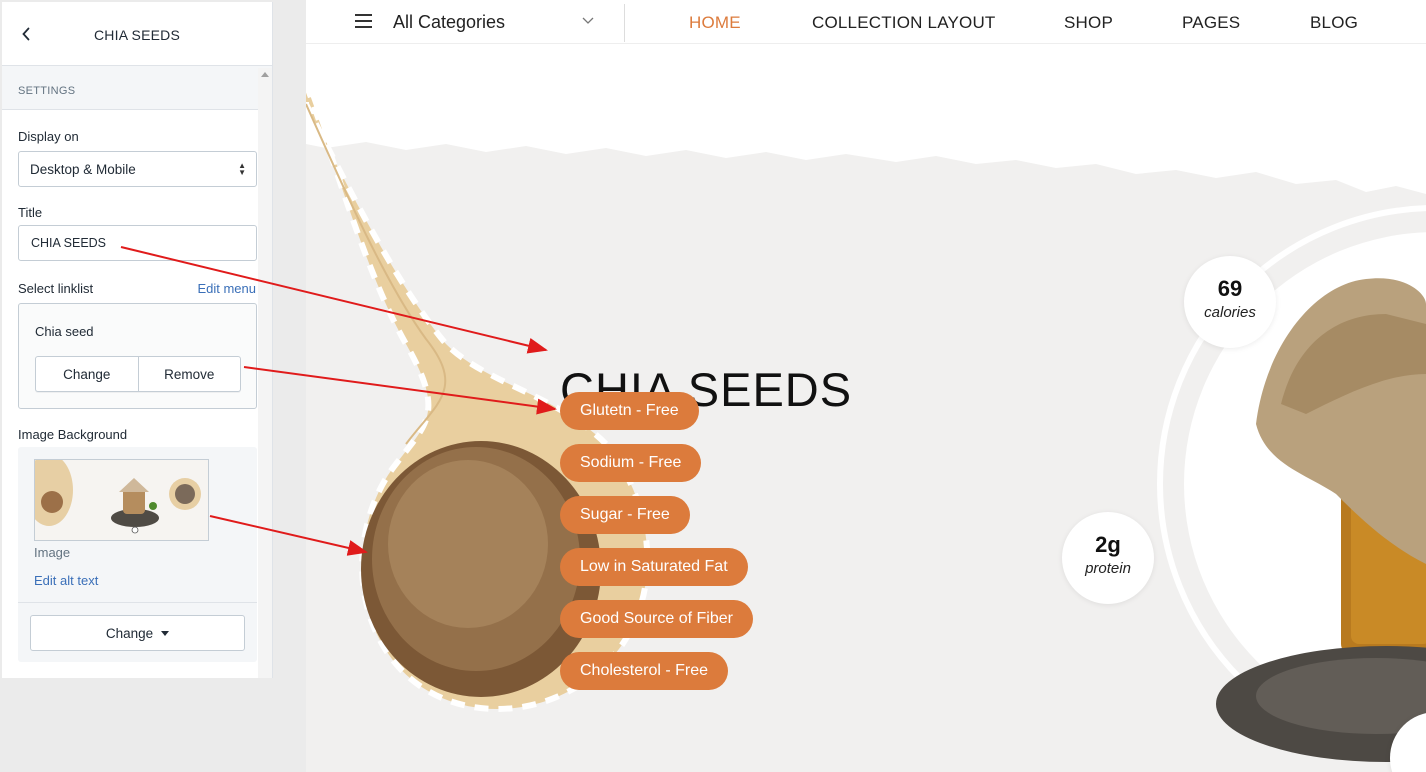 This screenshot has height=772, width=1426. What do you see at coordinates (1088, 23) in the screenshot?
I see `nav-shop: SHOP` at bounding box center [1088, 23].